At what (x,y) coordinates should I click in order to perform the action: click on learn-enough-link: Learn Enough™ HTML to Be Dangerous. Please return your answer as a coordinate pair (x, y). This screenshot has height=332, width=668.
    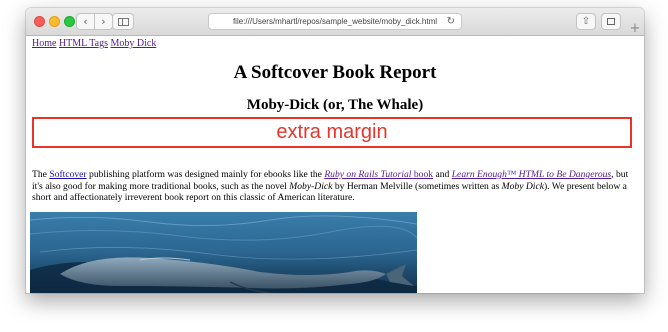
    Looking at the image, I should click on (531, 174).